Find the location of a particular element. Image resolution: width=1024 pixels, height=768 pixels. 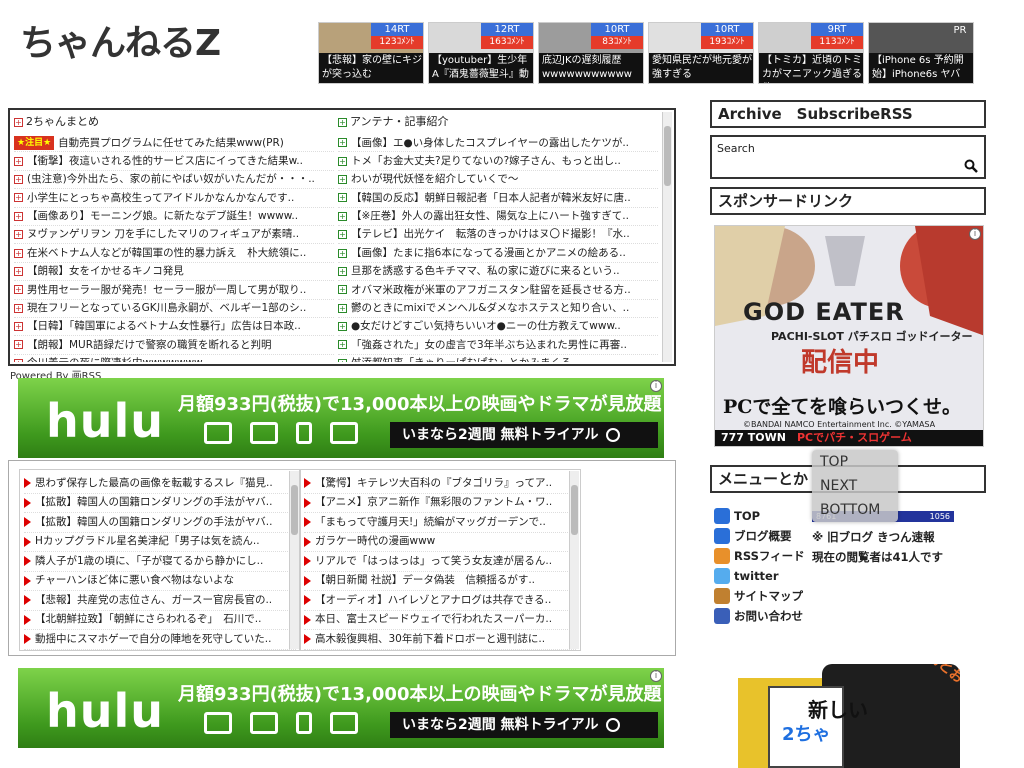

antenna-item: + 在米ベトナム人などが韓国軍の性的暴力訴え 朴大統領に.. is located at coordinates (174, 253).